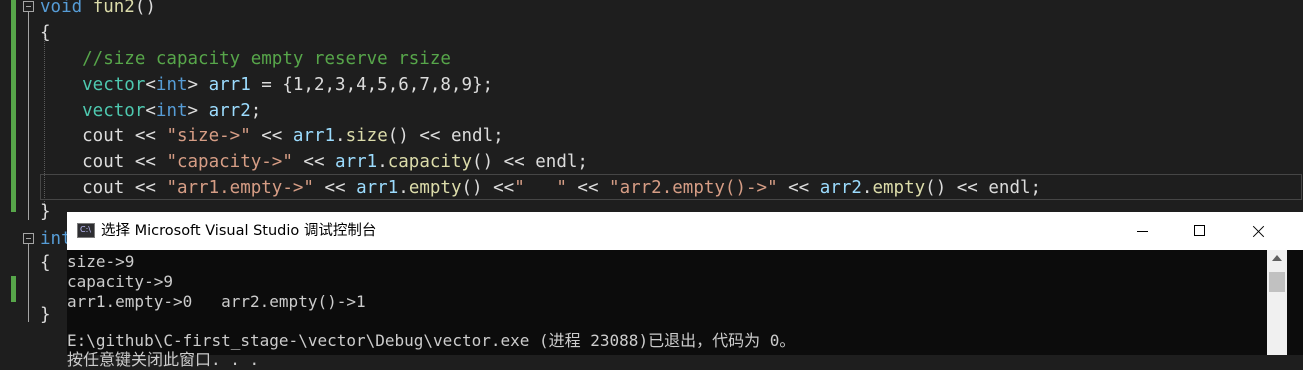 This screenshot has width=1303, height=370. What do you see at coordinates (693, 188) in the screenshot?
I see `code-token: "arr2.empty()->"` at bounding box center [693, 188].